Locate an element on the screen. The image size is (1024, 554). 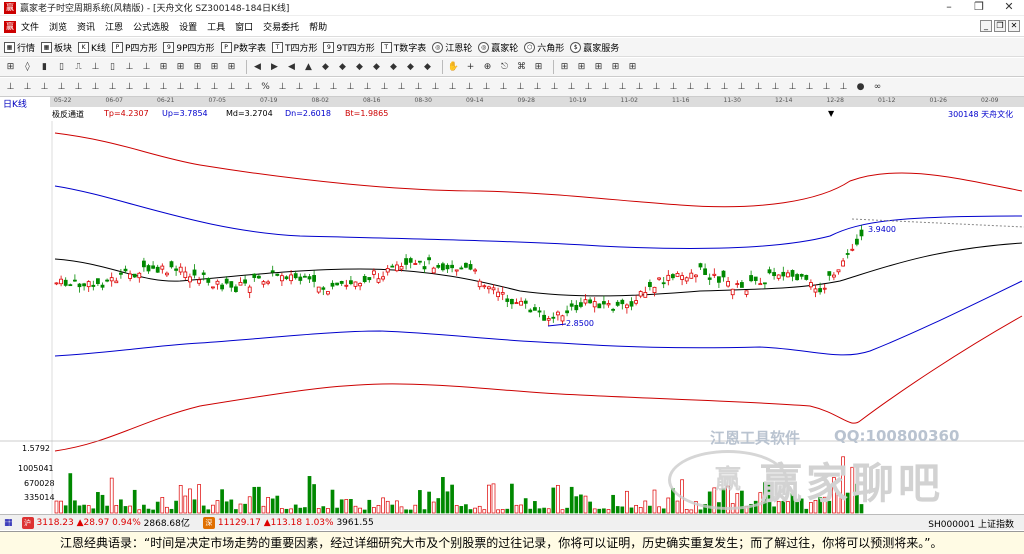
menu-browse: 浏览 is located at coordinates (58, 26).